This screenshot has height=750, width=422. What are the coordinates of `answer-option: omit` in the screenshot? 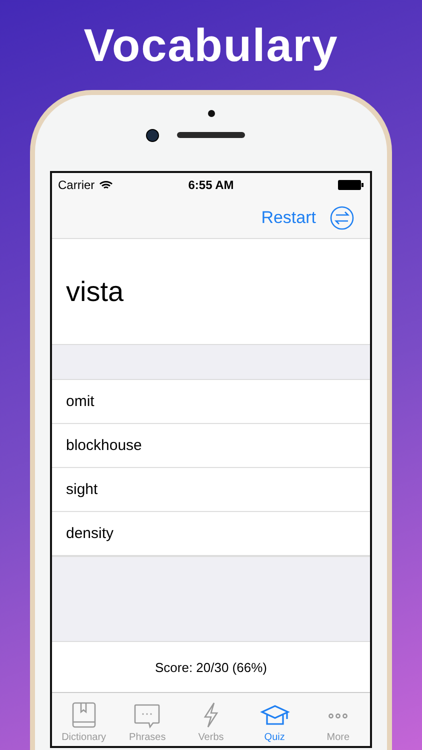 It's located at (211, 402).